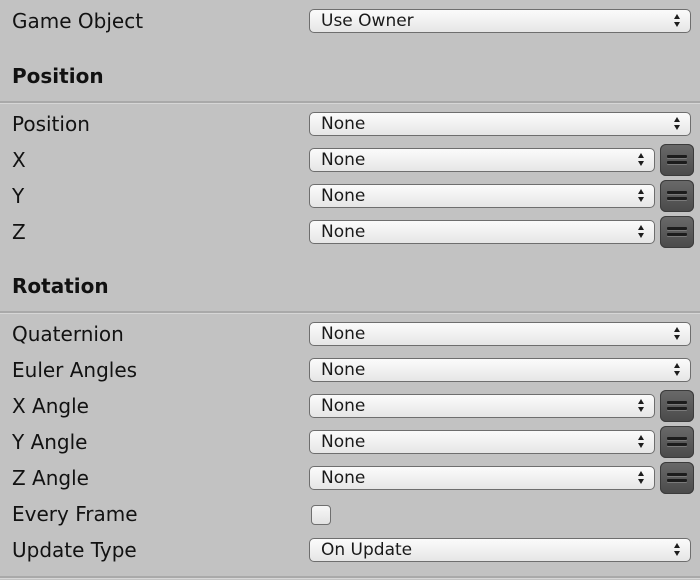  Describe the element at coordinates (500, 124) in the screenshot. I see `position-dropdown: None` at that location.